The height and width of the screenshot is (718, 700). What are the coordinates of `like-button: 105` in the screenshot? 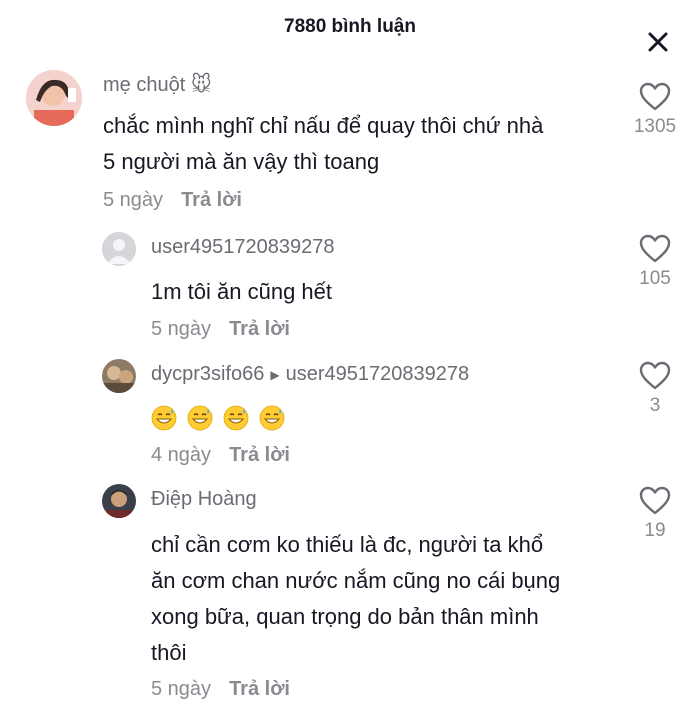 It's located at (655, 262).